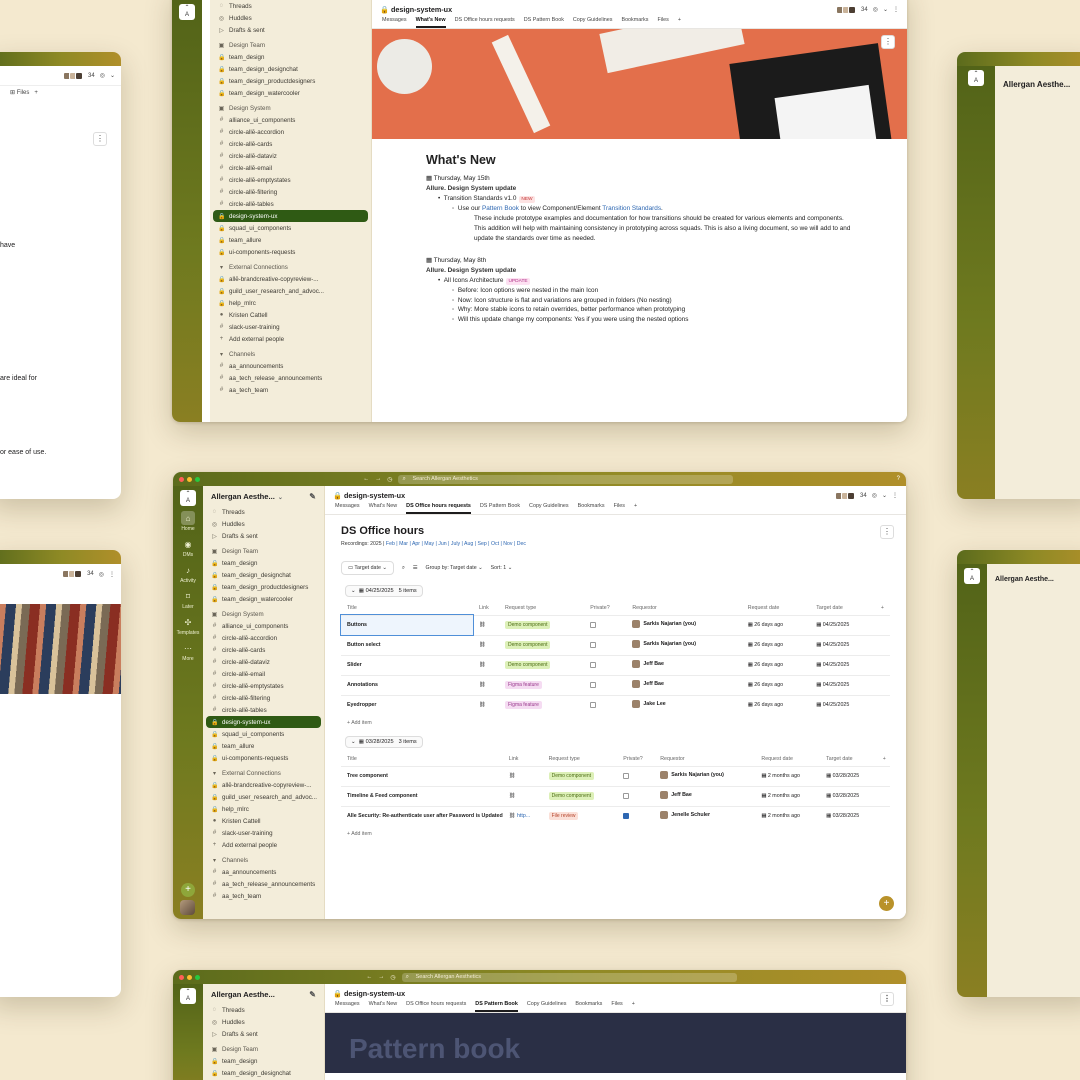 This screenshot has height=1080, width=1080. What do you see at coordinates (263, 524) in the screenshot?
I see `sidebar-item: ◎ Huddles` at bounding box center [263, 524].